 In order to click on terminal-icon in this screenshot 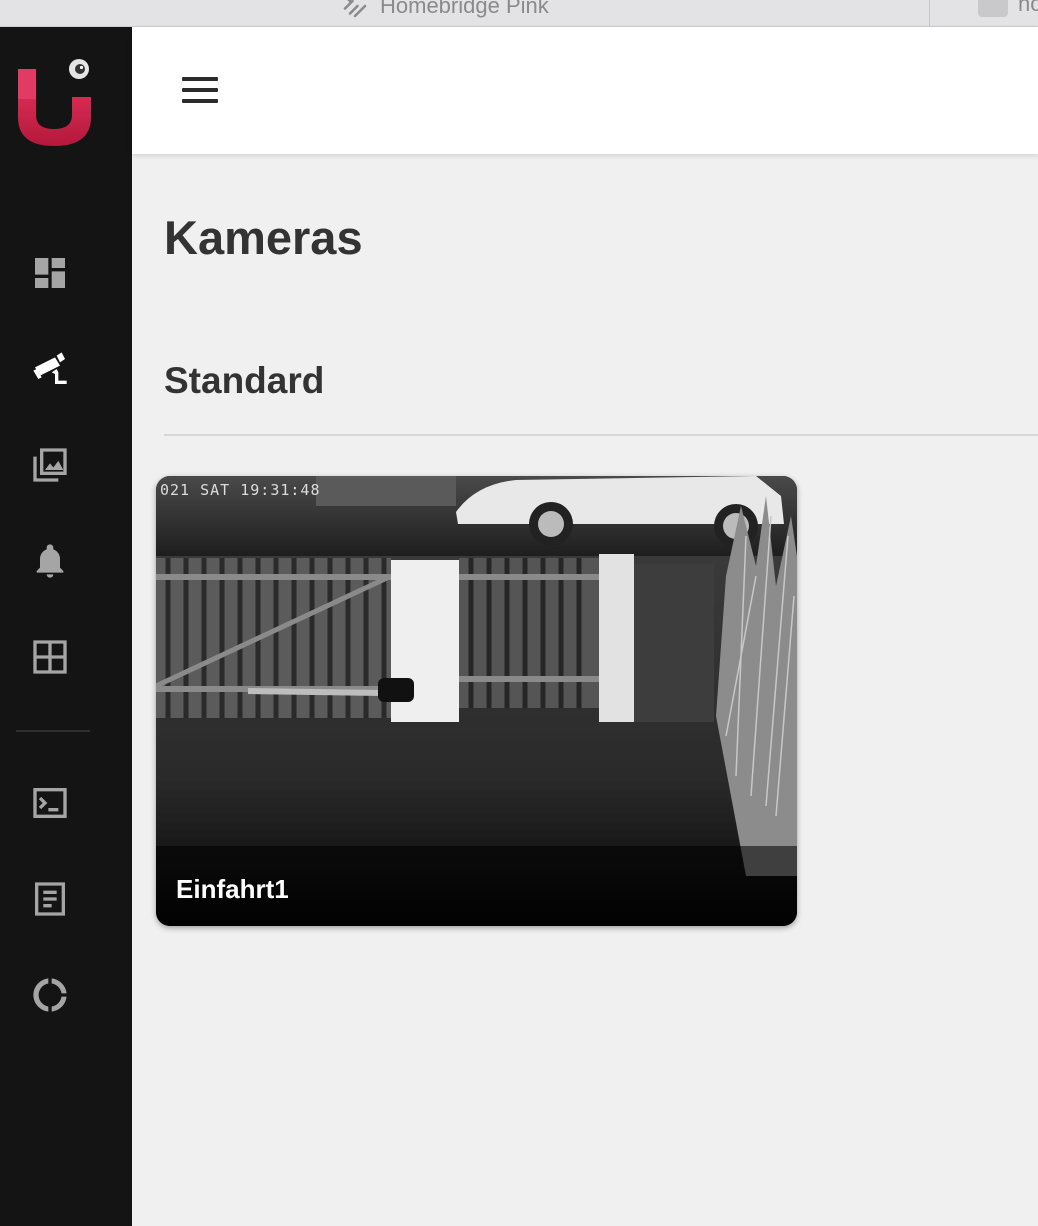, I will do `click(50, 803)`.